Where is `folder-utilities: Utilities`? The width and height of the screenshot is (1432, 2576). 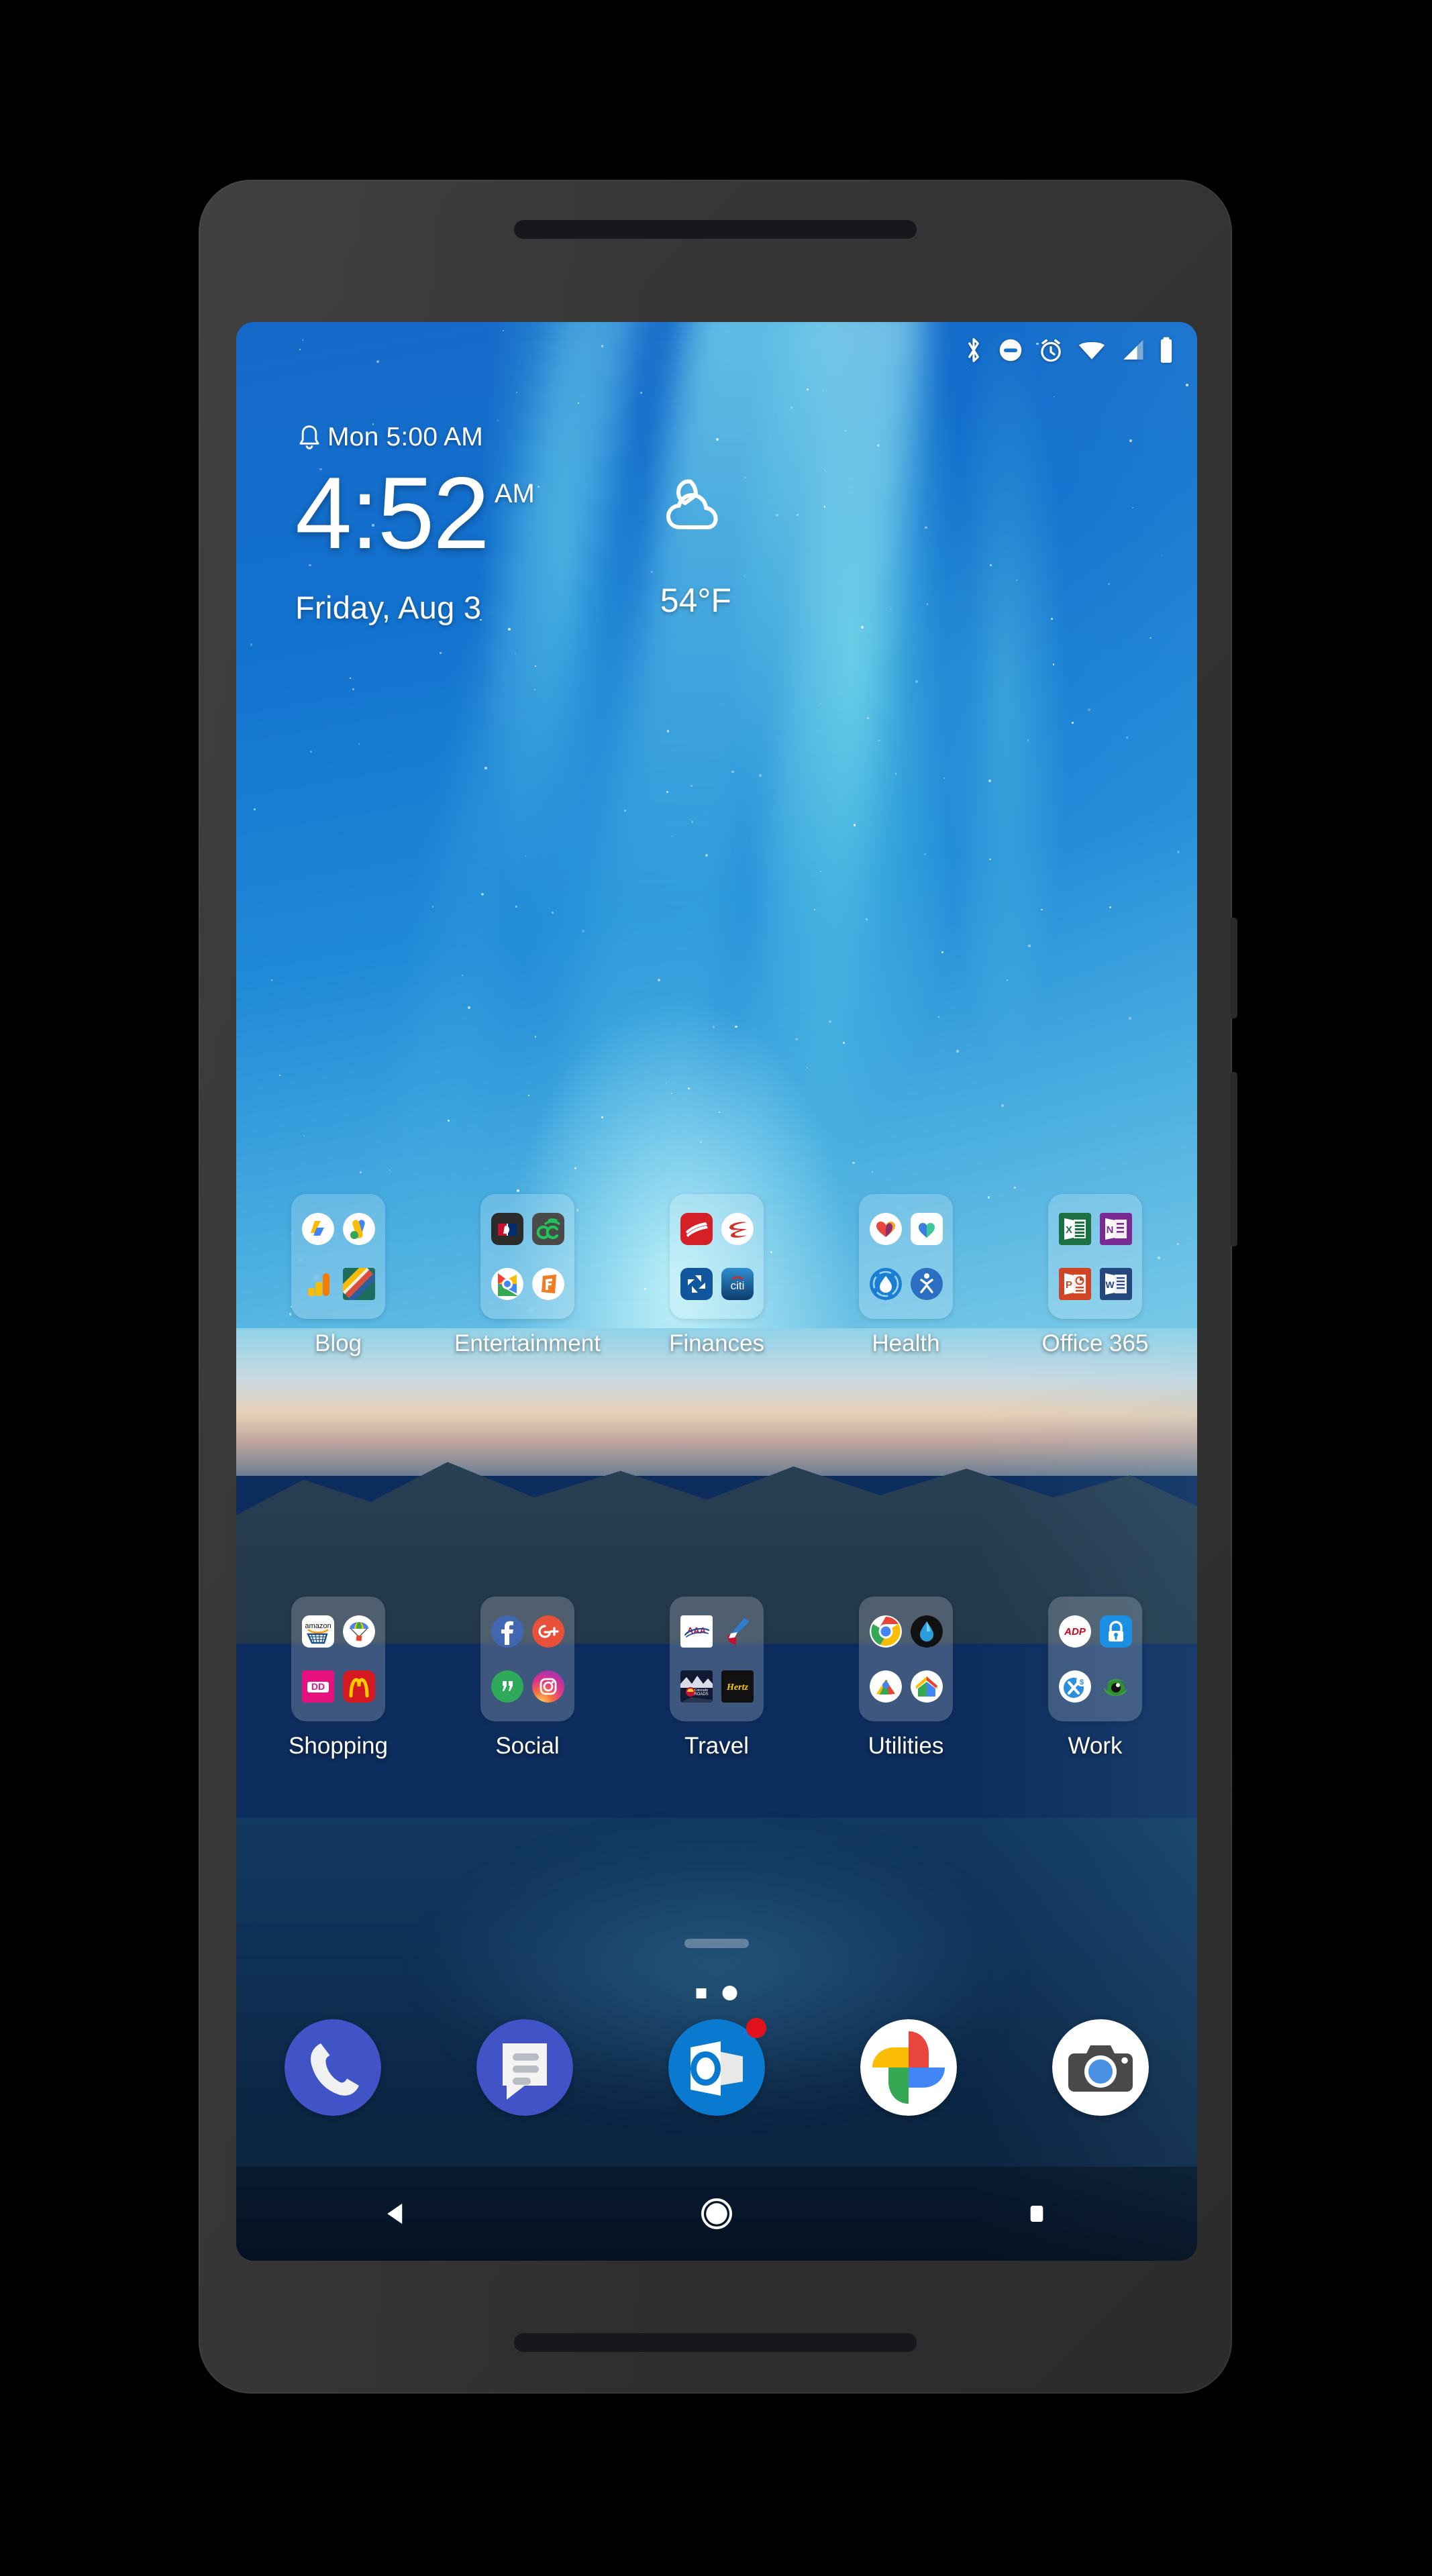 folder-utilities: Utilities is located at coordinates (906, 1678).